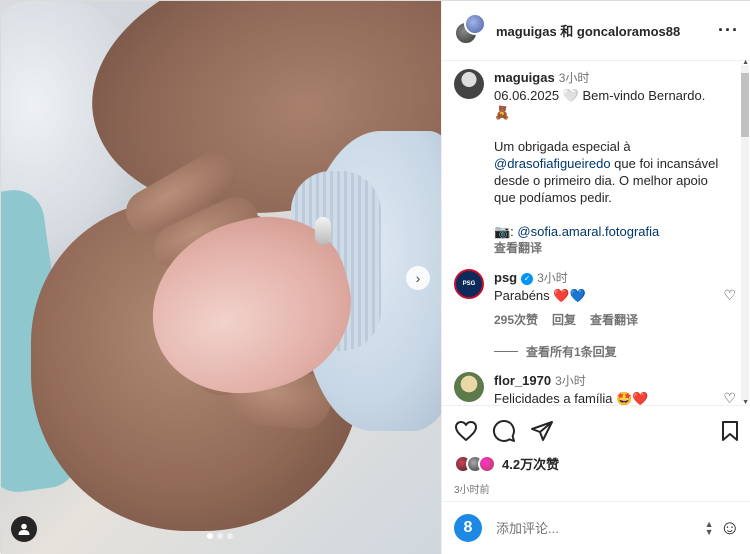 This screenshot has width=750, height=554. I want to click on avatar: PSG, so click(469, 284).